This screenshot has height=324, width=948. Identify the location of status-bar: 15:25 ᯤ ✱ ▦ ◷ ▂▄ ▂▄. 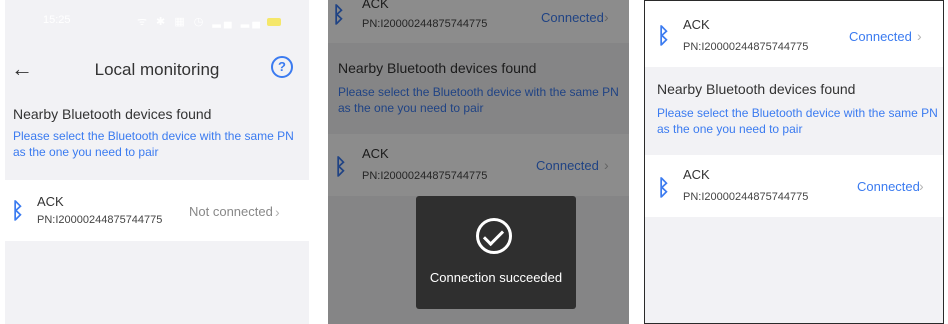
(157, 21).